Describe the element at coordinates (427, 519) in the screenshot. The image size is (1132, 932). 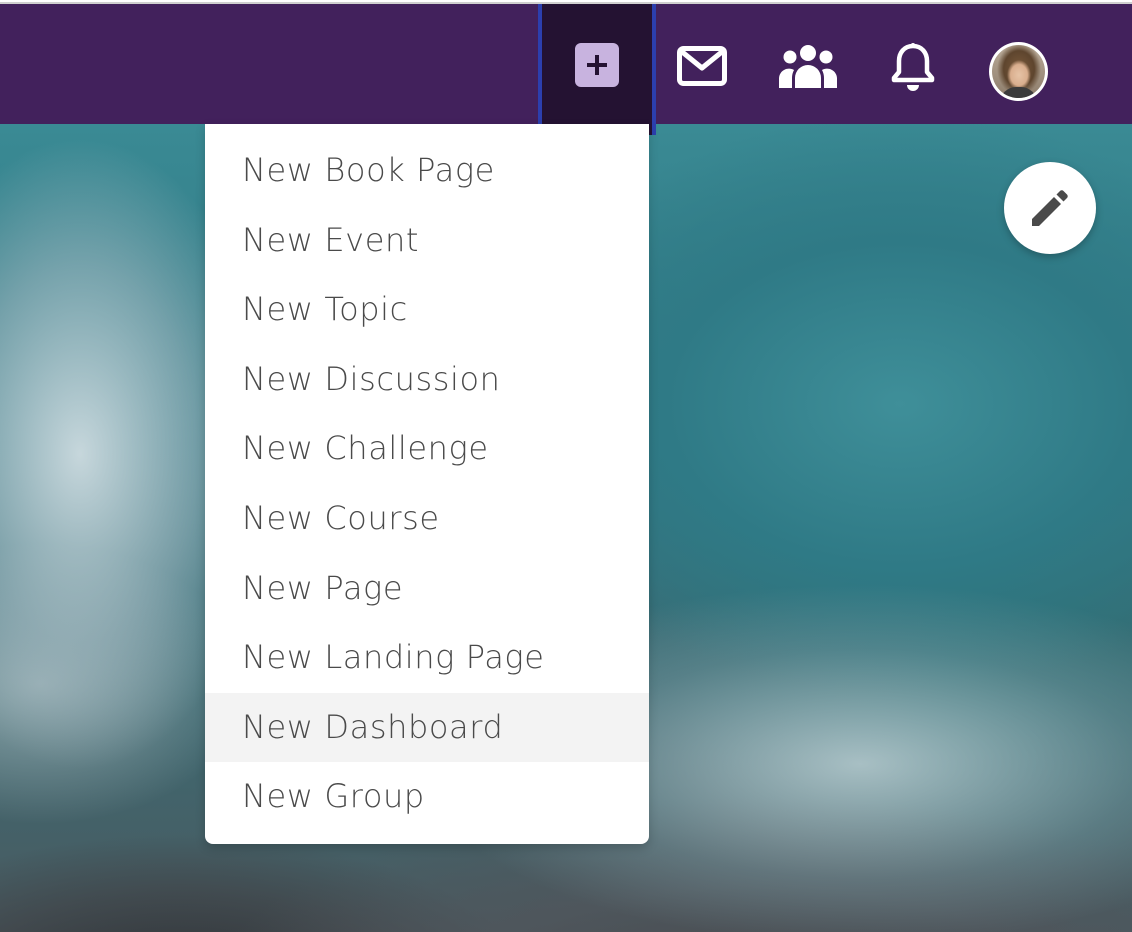
I see `menu-item-new-course: New Course` at that location.